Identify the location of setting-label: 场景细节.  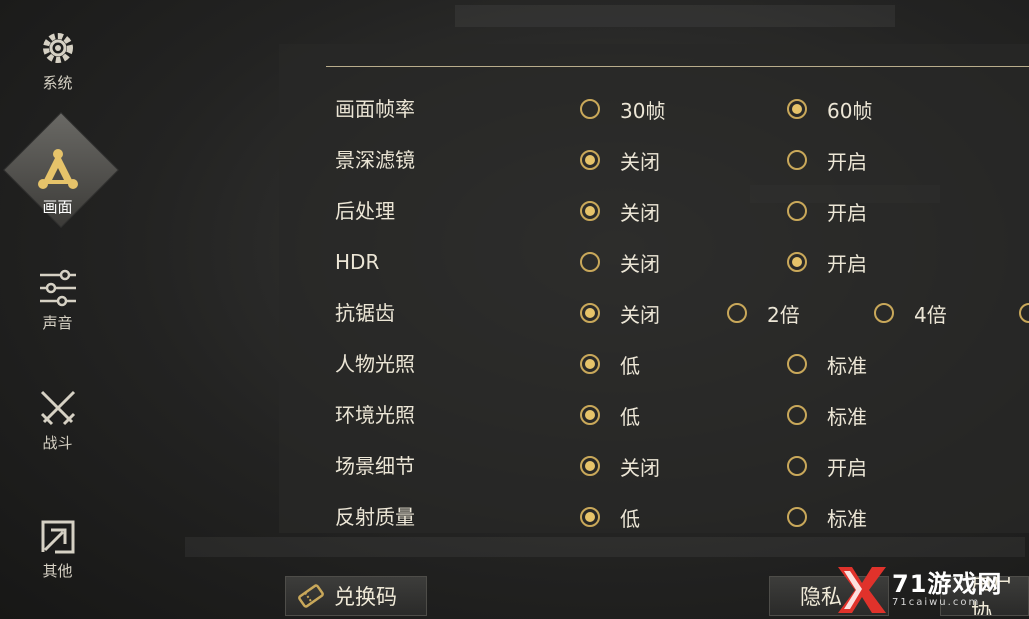
(375, 466).